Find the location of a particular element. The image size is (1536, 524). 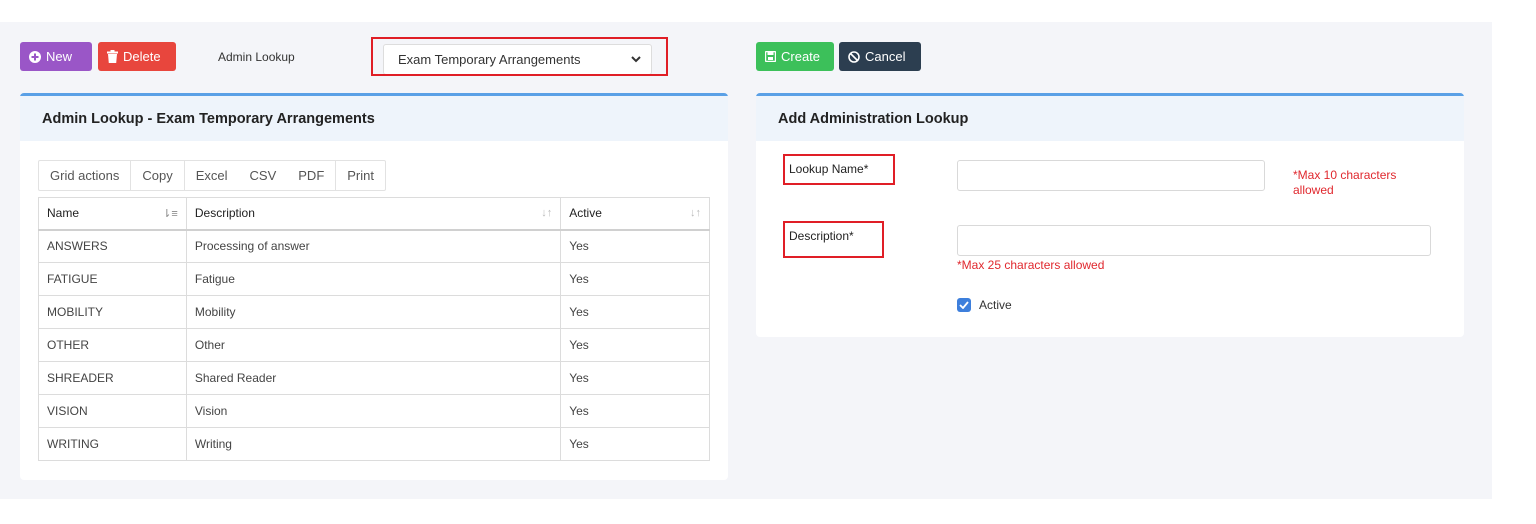

lookup-name-hint: *Max 10 characters allowed is located at coordinates (1344, 183).